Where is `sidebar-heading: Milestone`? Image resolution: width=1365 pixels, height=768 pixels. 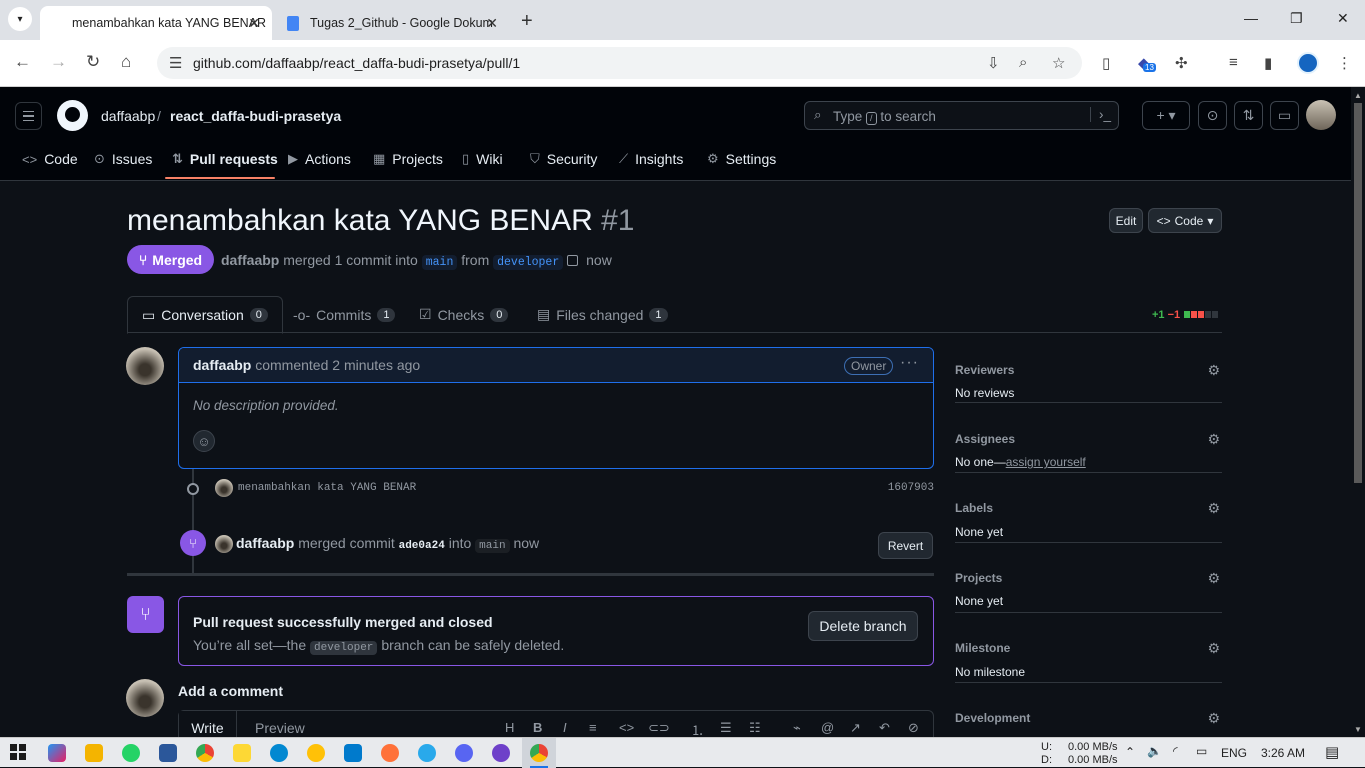 sidebar-heading: Milestone is located at coordinates (982, 648).